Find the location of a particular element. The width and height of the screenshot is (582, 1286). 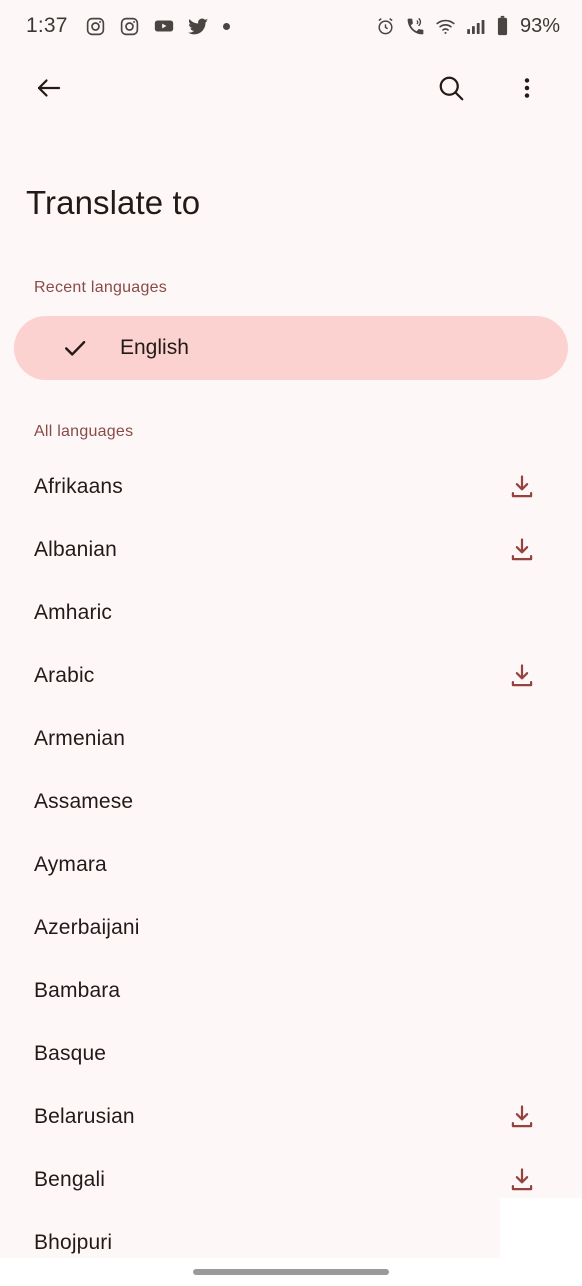

back-arrow-icon is located at coordinates (49, 89).